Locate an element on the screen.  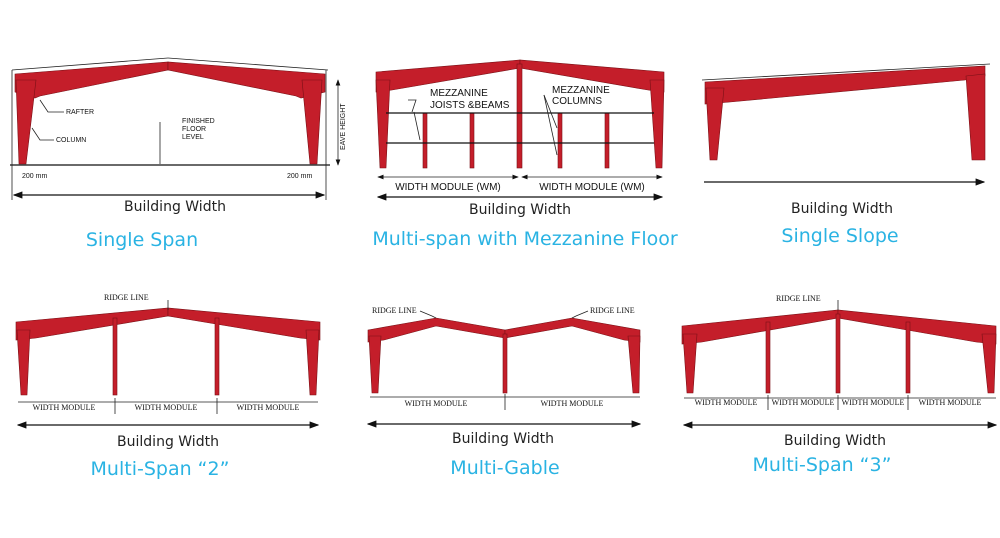
rafter-label: RAFTER is located at coordinates (80, 112).